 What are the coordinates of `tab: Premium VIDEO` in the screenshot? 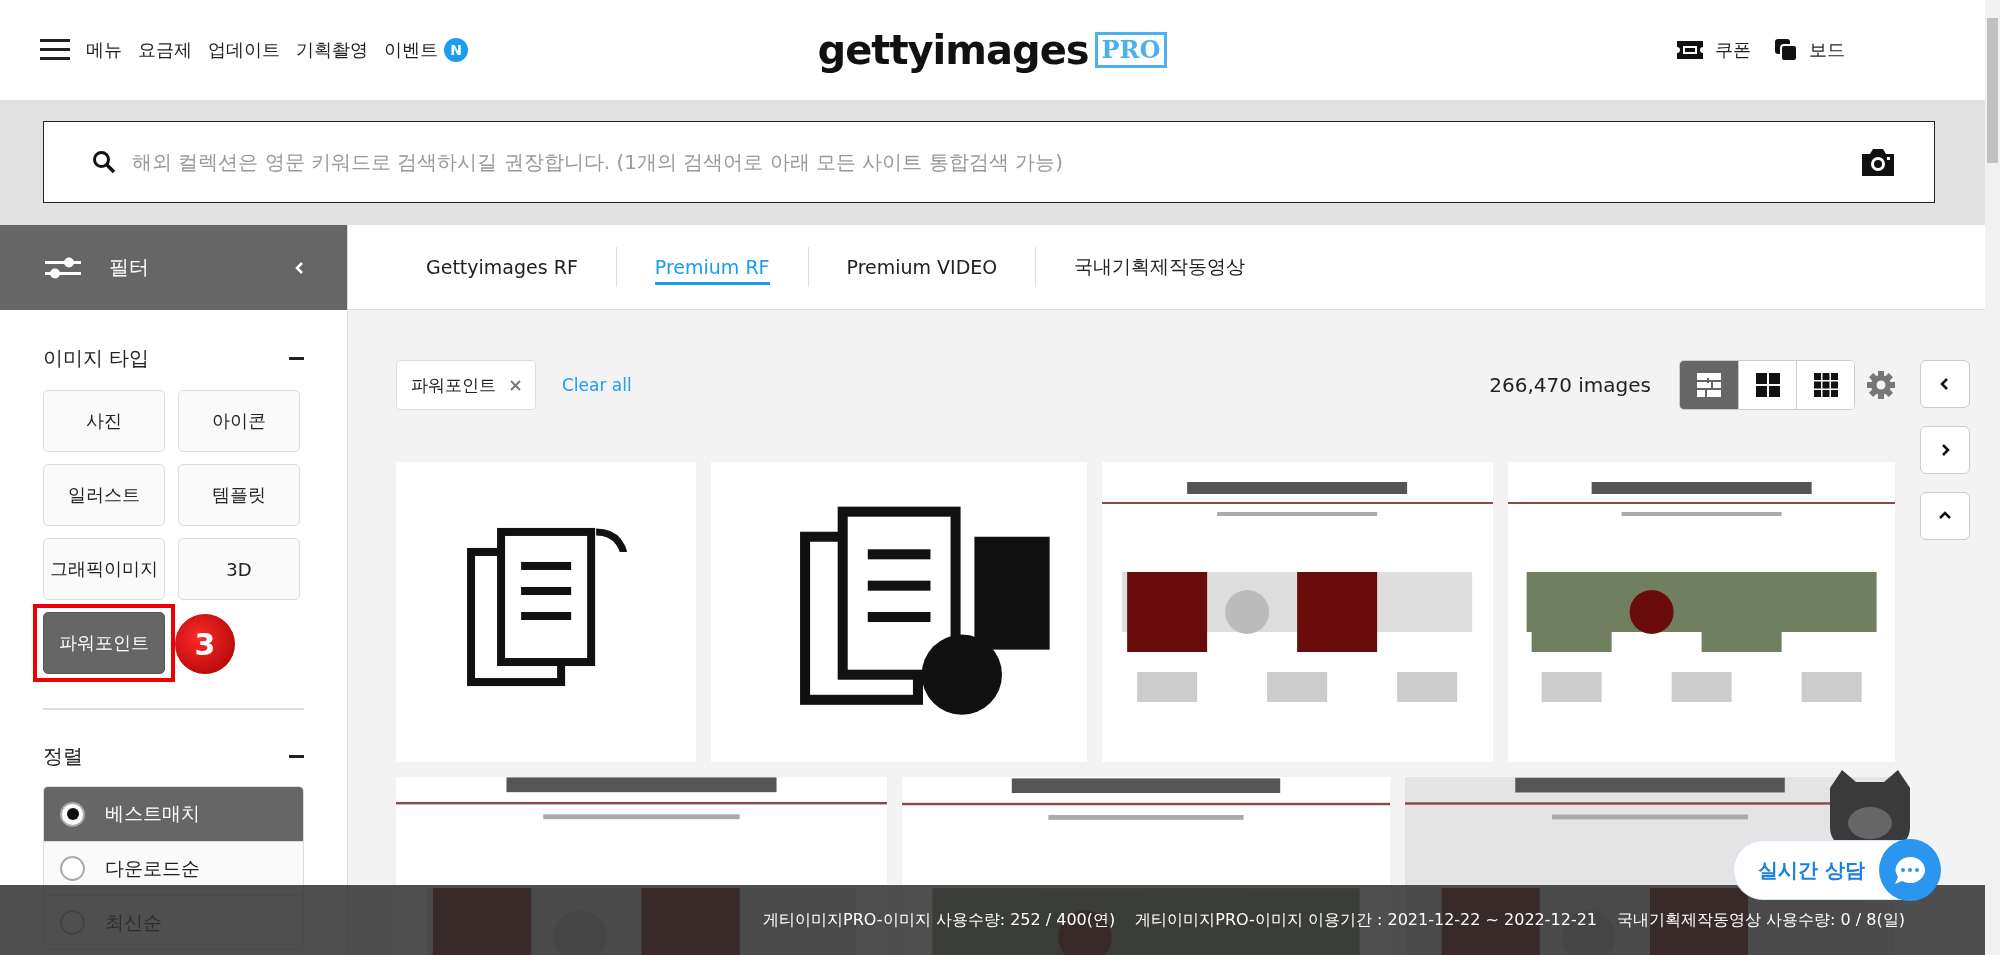 It's located at (922, 267).